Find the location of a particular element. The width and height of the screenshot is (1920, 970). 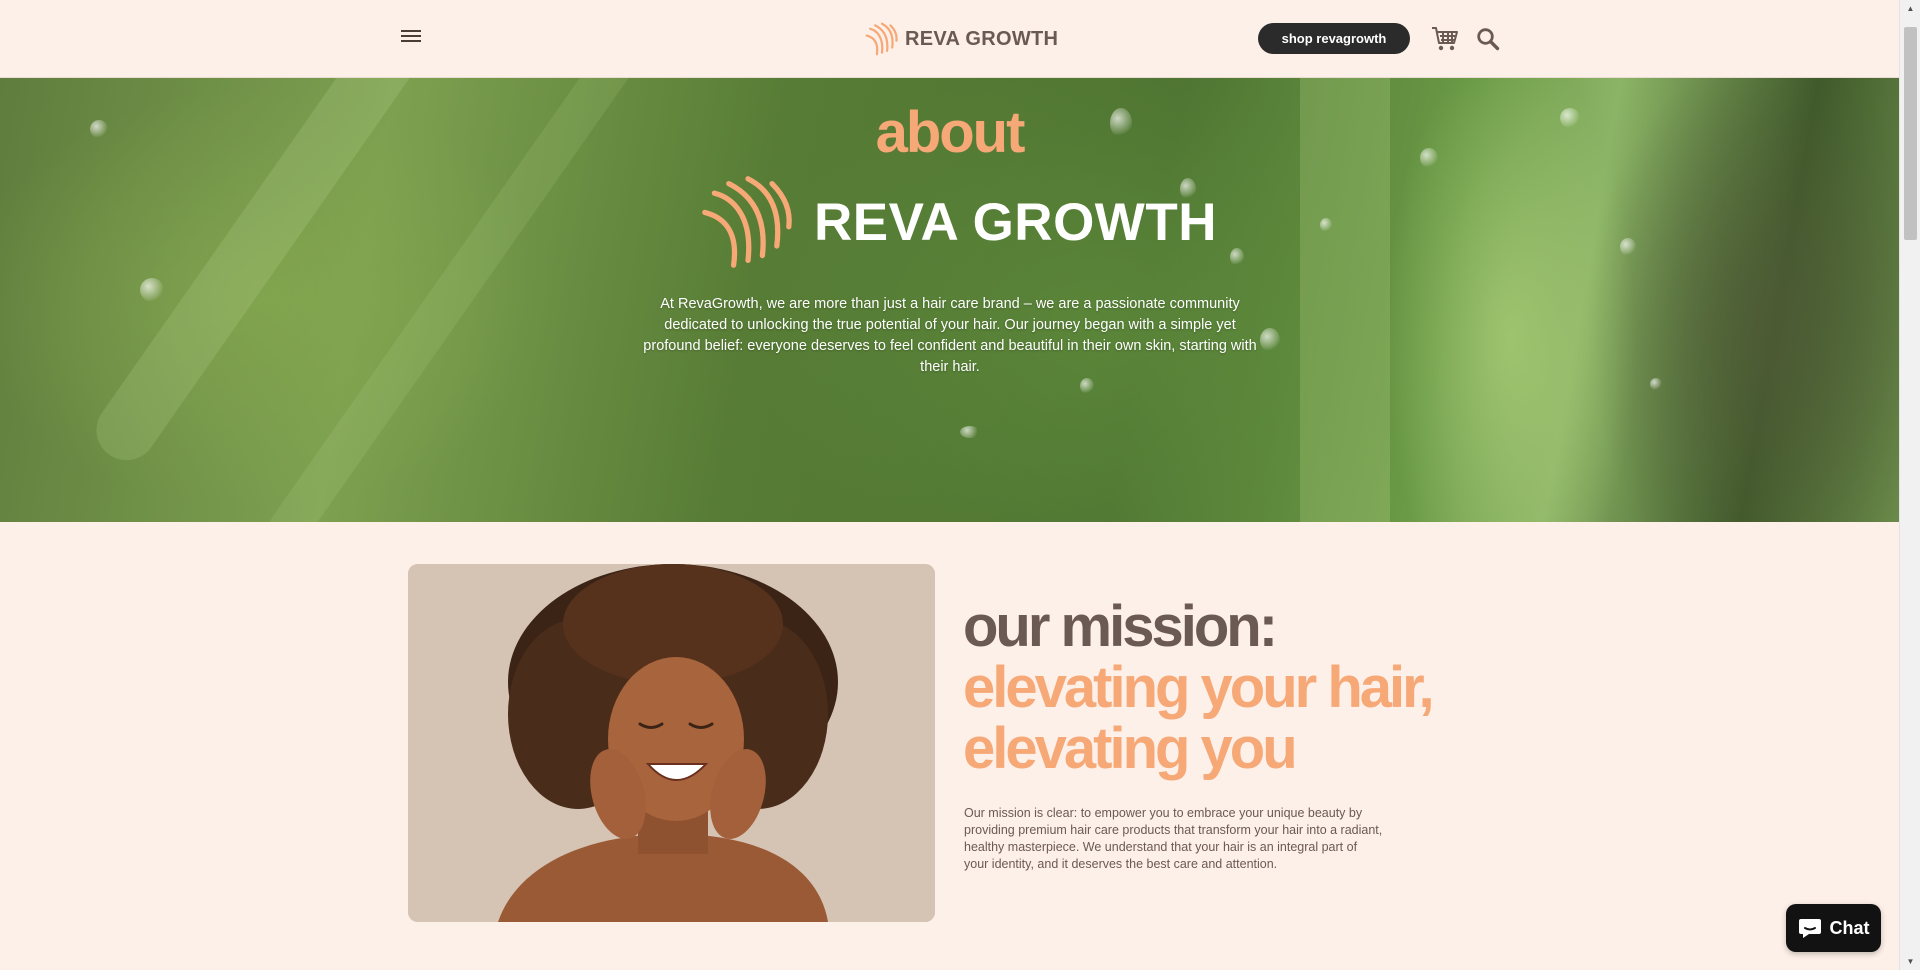

site-header: REVA GROWTH shop revagrowth is located at coordinates (949, 39).